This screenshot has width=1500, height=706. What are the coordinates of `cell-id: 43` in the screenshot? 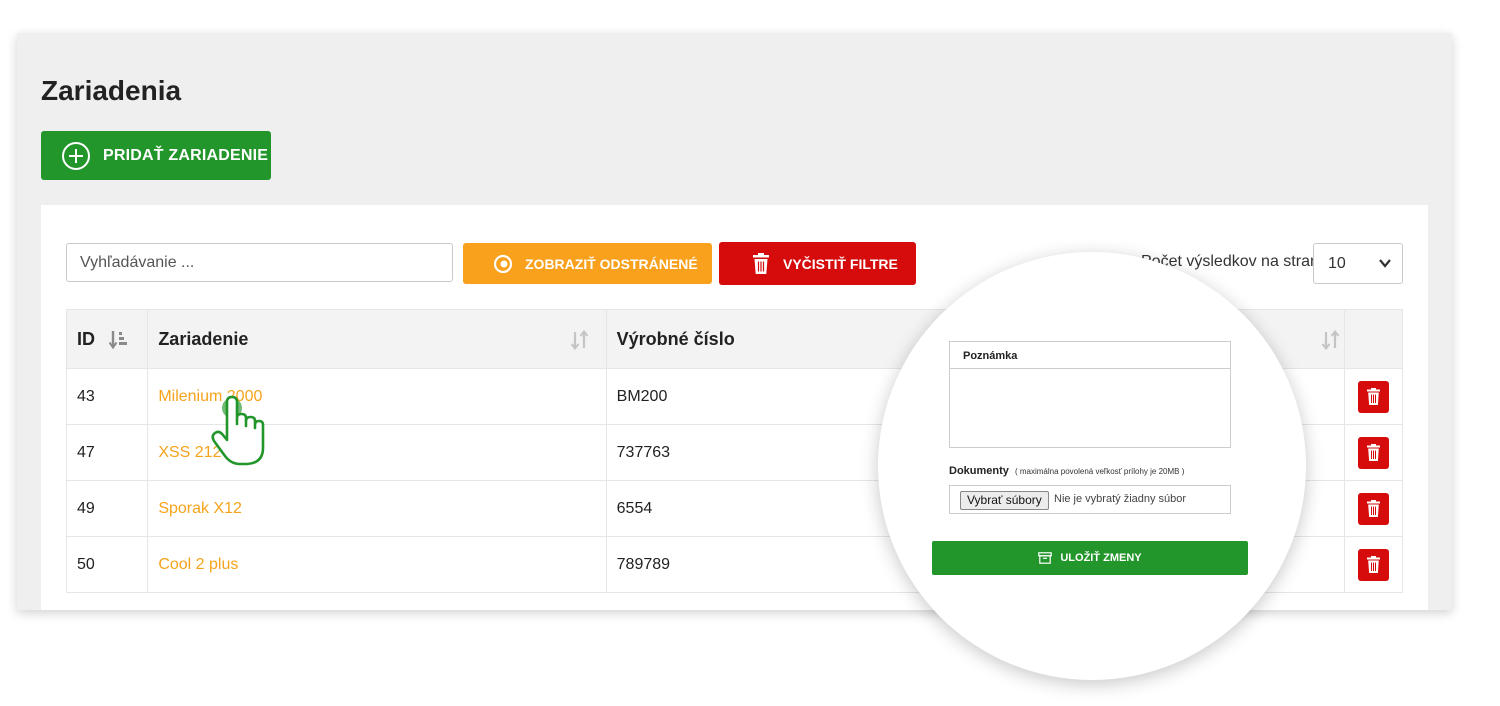 It's located at (107, 396).